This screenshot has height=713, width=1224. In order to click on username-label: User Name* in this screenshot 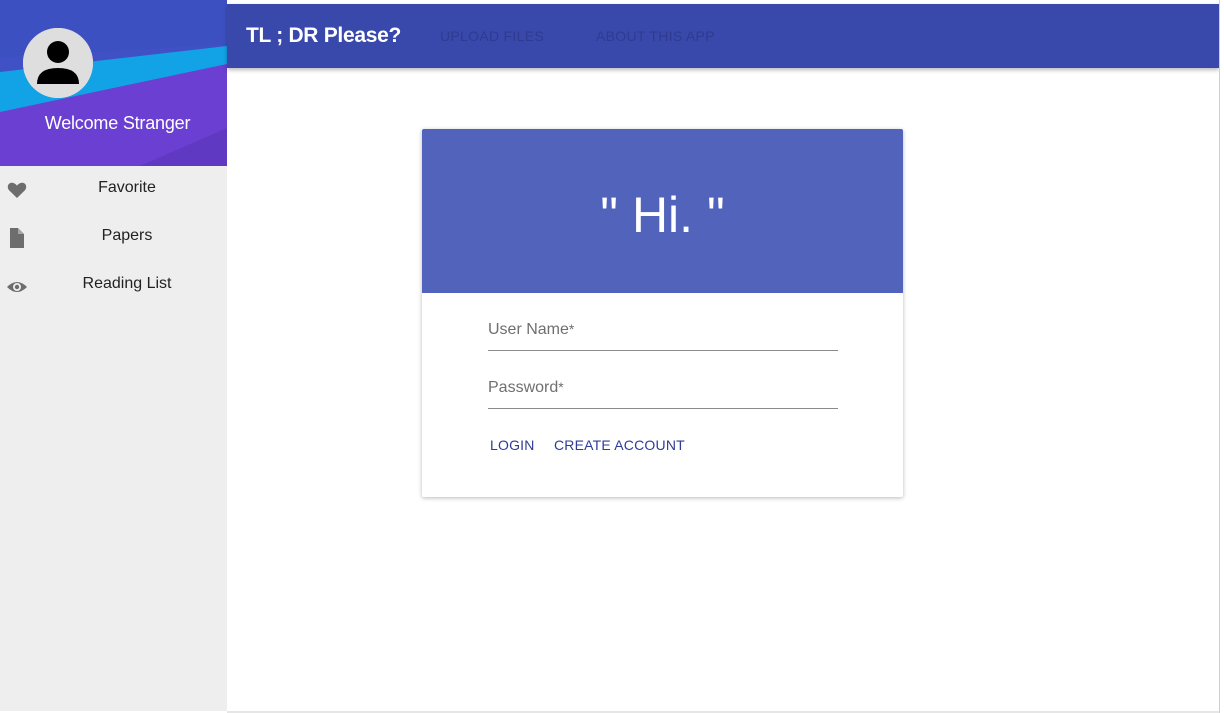, I will do `click(531, 329)`.